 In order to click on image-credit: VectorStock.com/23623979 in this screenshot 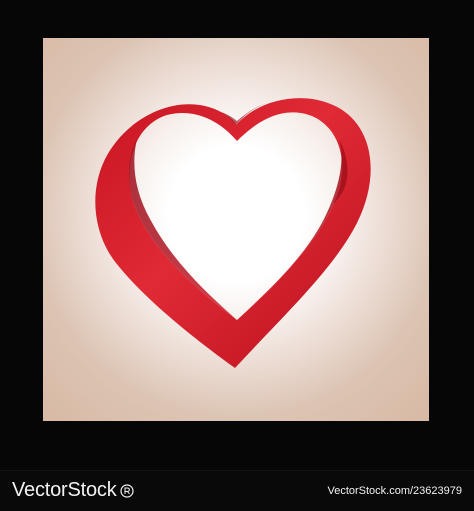, I will do `click(394, 491)`.